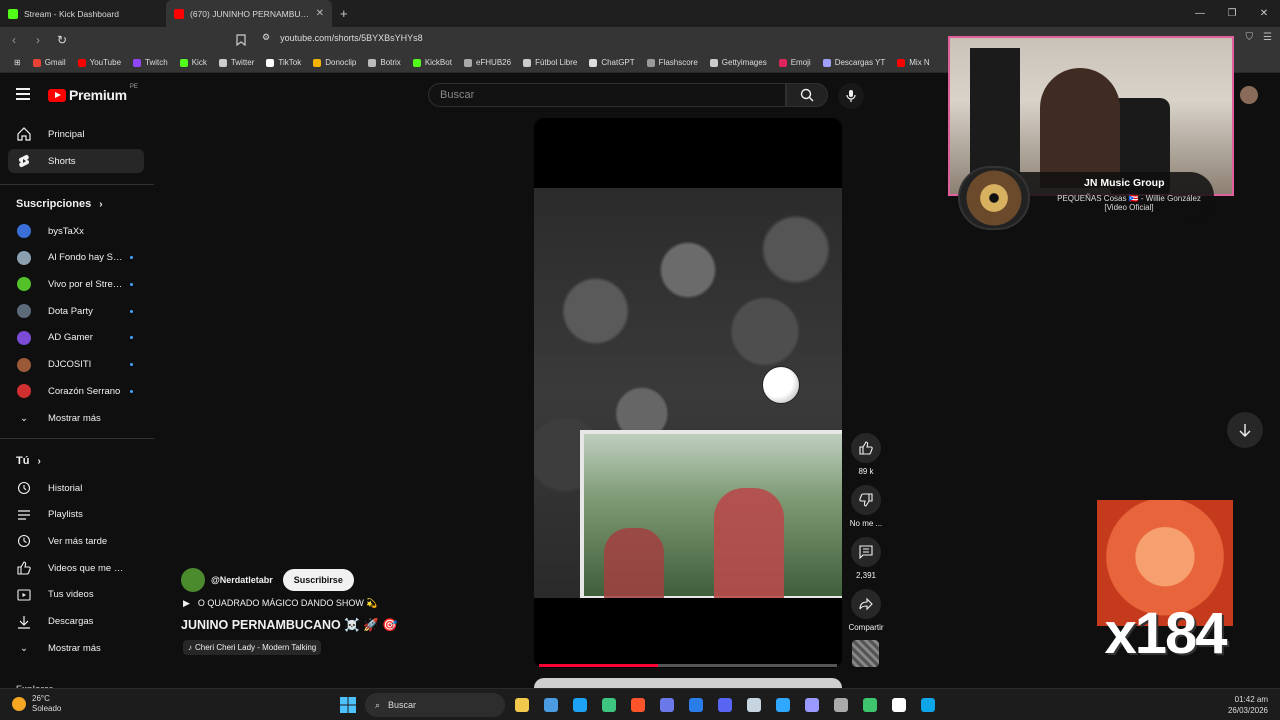  I want to click on close-window-icon: ✕, so click(1264, 13).